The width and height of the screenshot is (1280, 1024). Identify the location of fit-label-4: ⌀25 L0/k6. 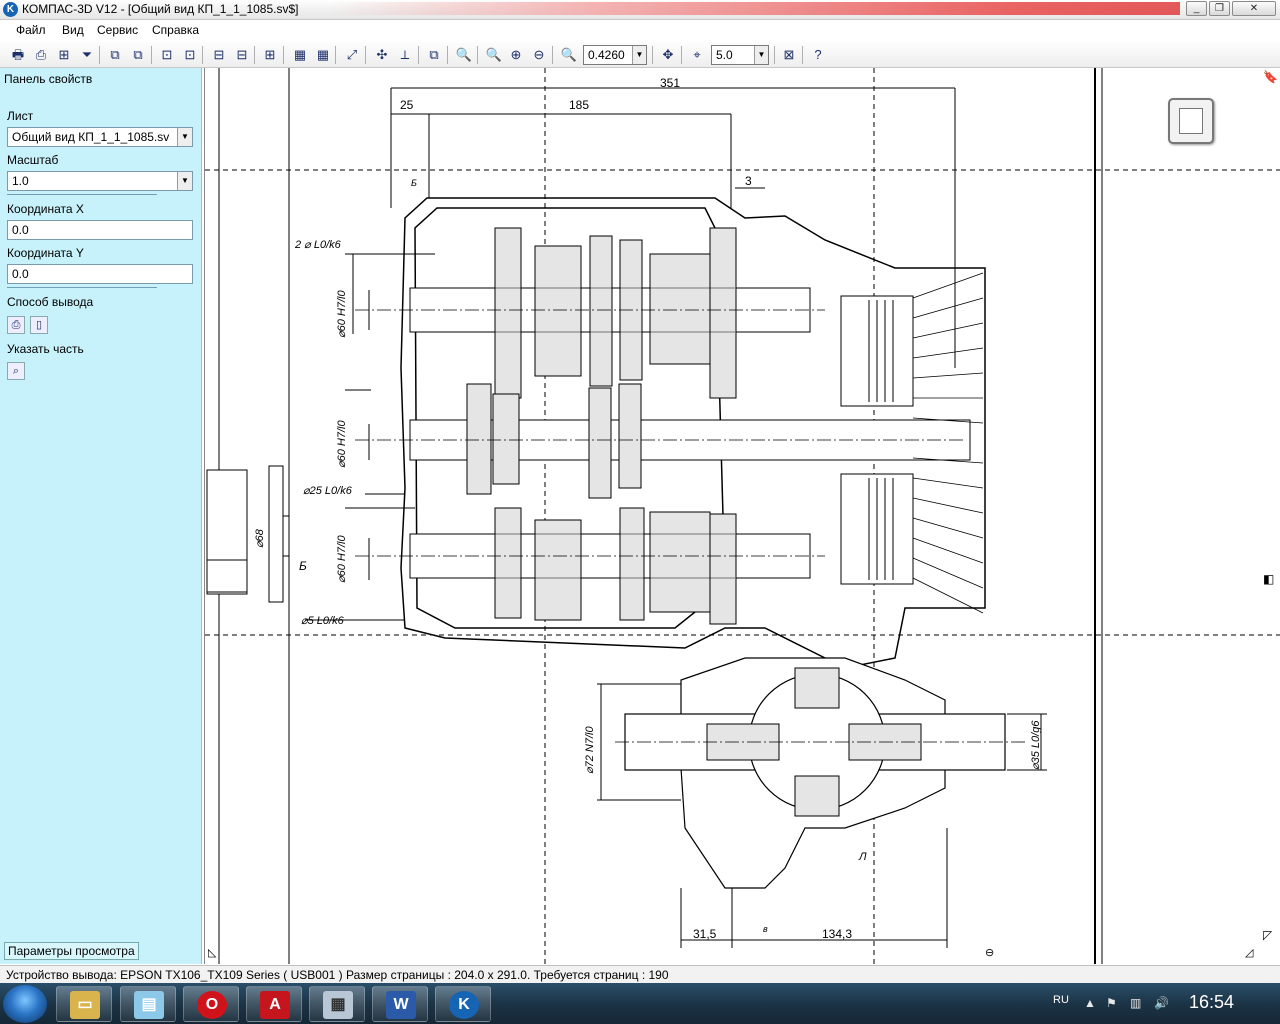
(328, 491).